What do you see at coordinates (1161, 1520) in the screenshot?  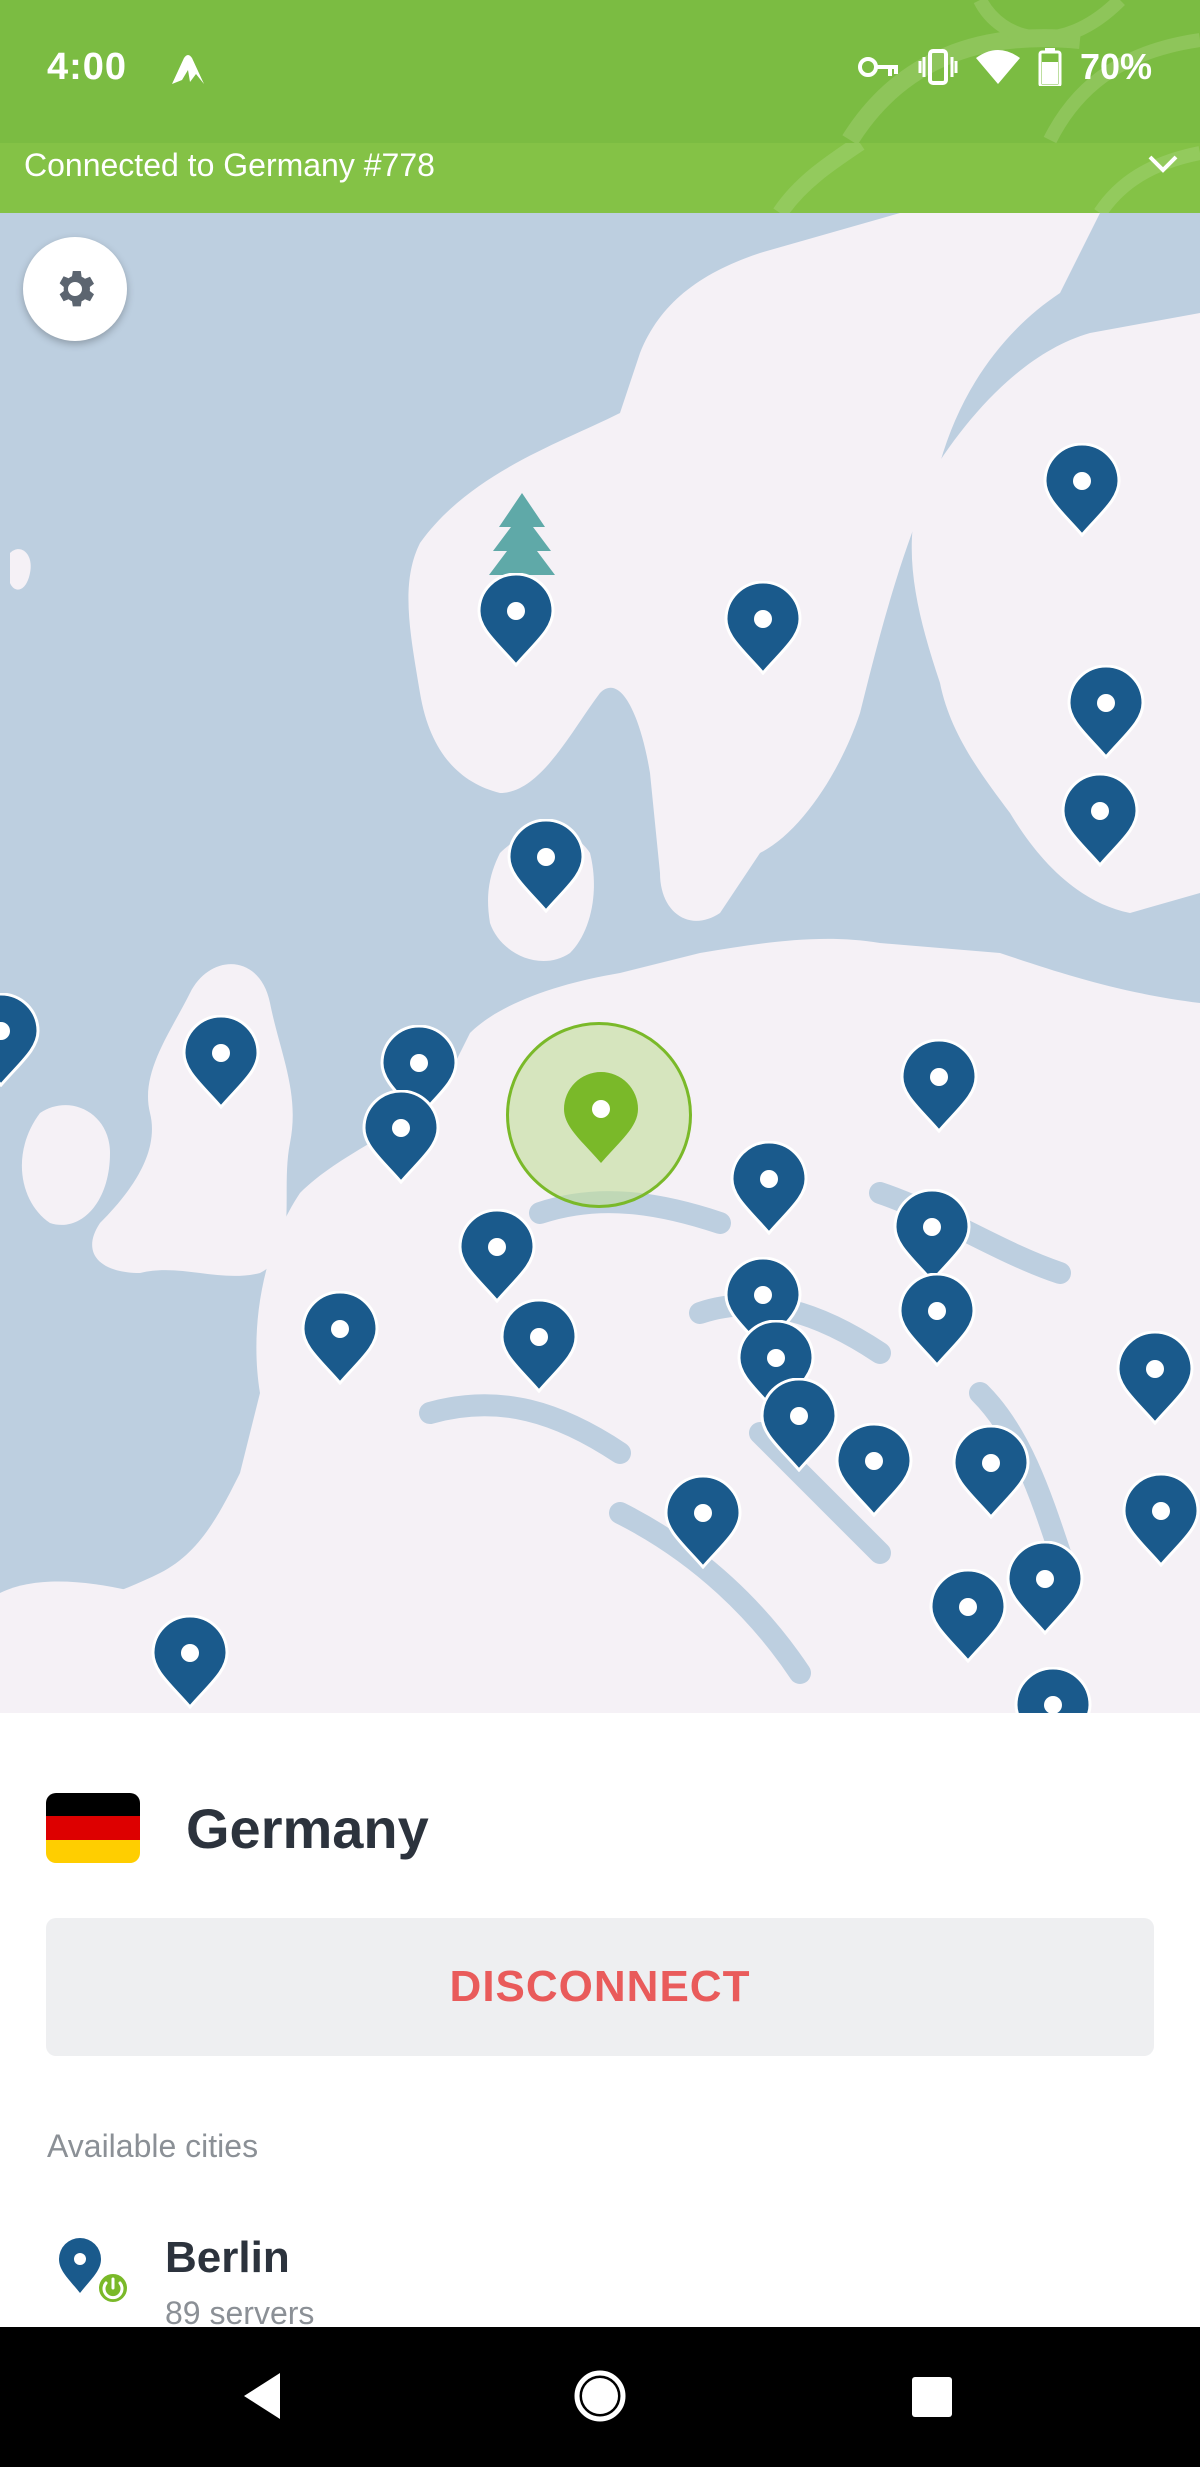 I see `server-pin-georgia` at bounding box center [1161, 1520].